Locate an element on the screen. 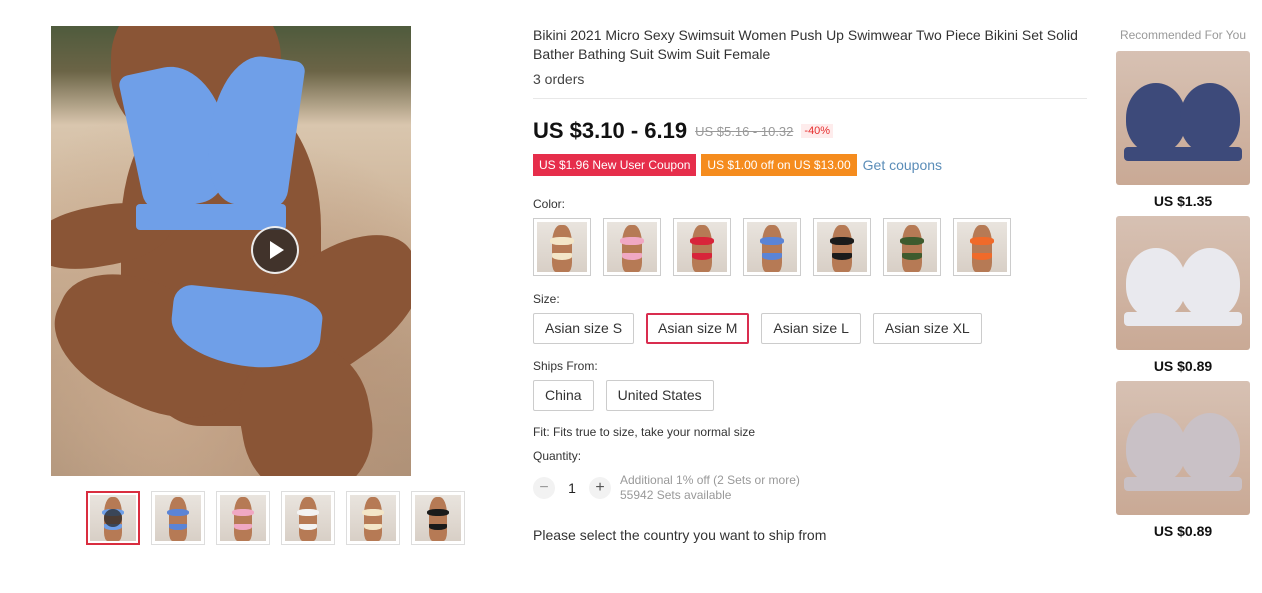 The width and height of the screenshot is (1262, 593). recommended-title: Recommended For You is located at coordinates (1183, 35).